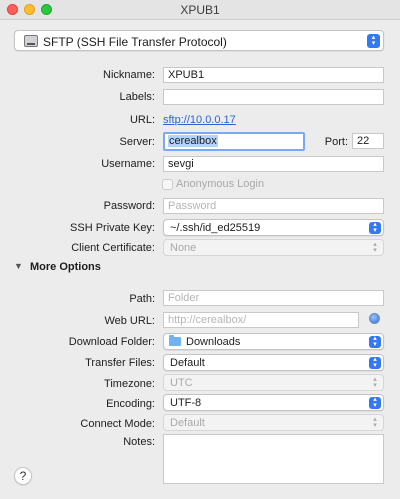 The width and height of the screenshot is (400, 499). What do you see at coordinates (23, 476) in the screenshot?
I see `help-button: ?` at bounding box center [23, 476].